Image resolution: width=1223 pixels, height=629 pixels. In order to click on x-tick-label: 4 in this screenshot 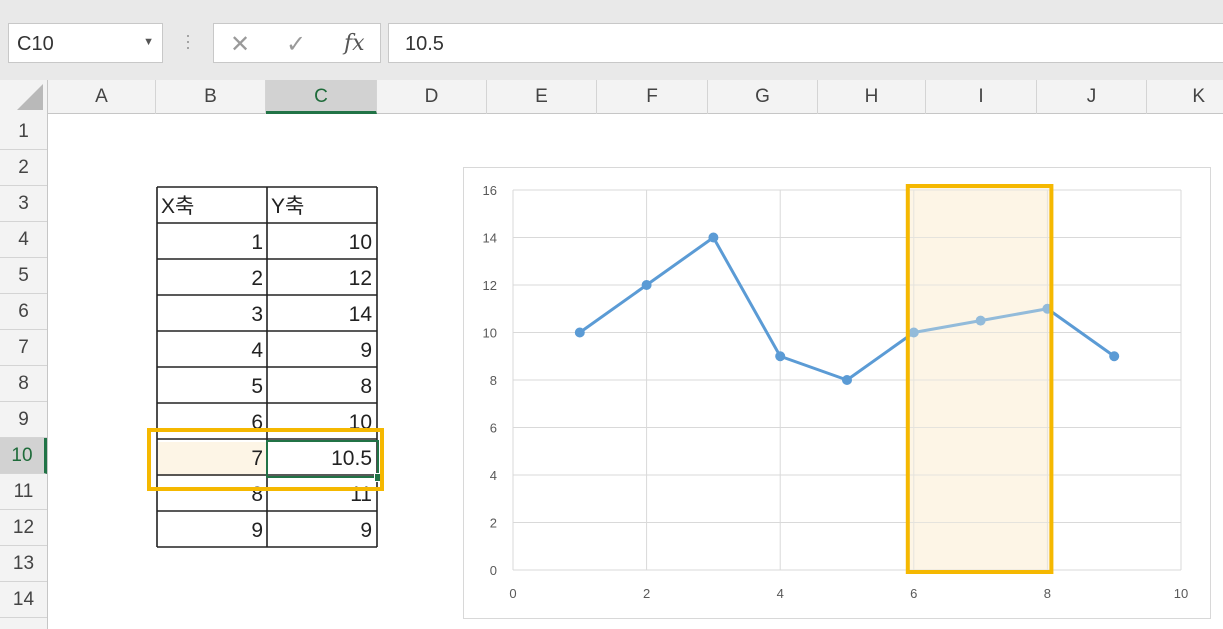, I will do `click(780, 593)`.